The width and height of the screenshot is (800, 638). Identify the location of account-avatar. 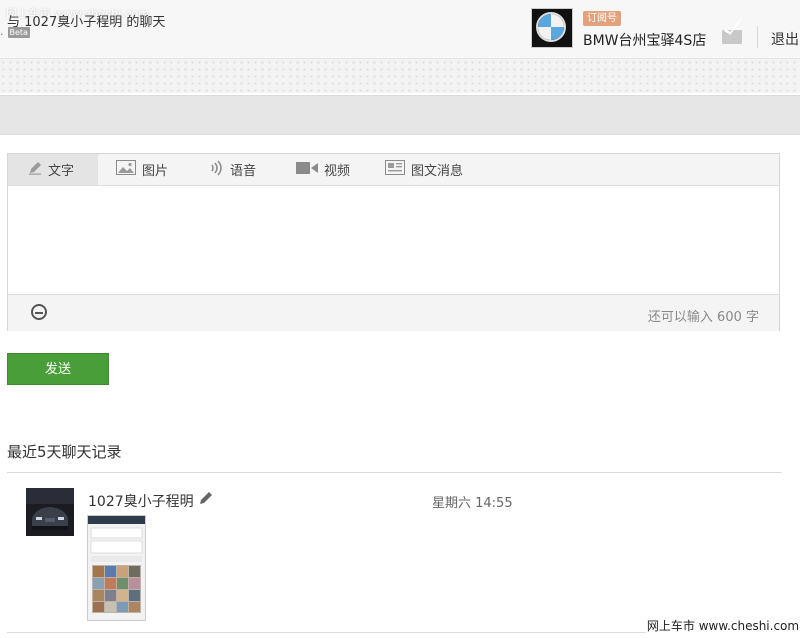
(552, 28).